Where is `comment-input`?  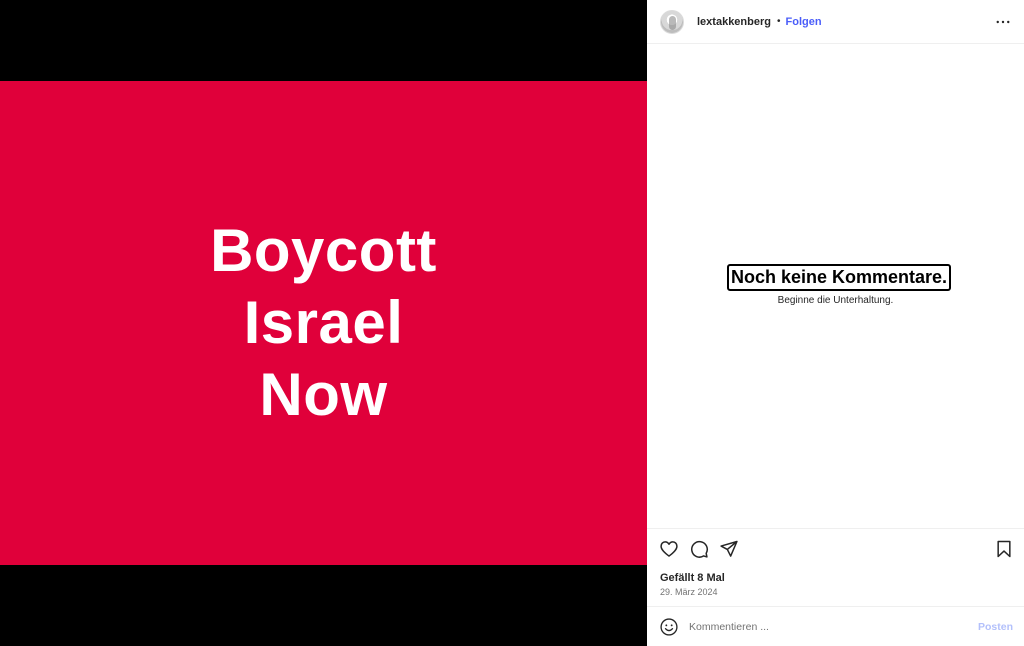
comment-input is located at coordinates (829, 627).